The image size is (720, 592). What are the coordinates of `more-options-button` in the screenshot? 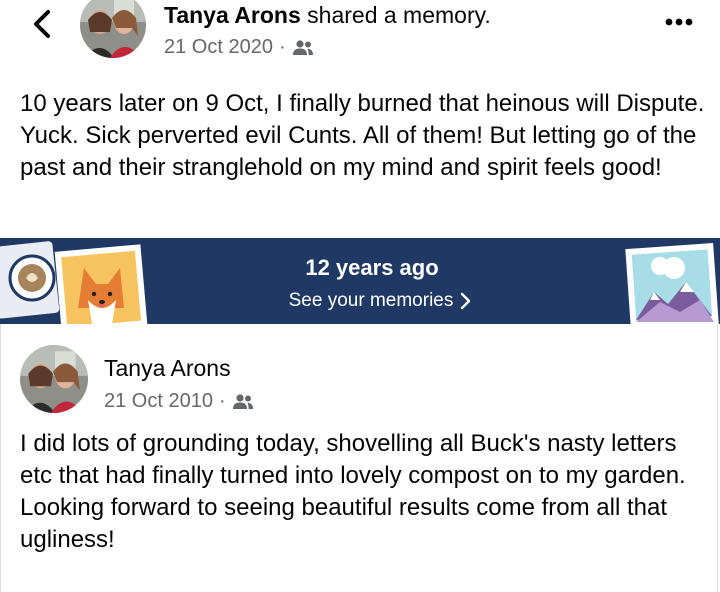 It's located at (679, 22).